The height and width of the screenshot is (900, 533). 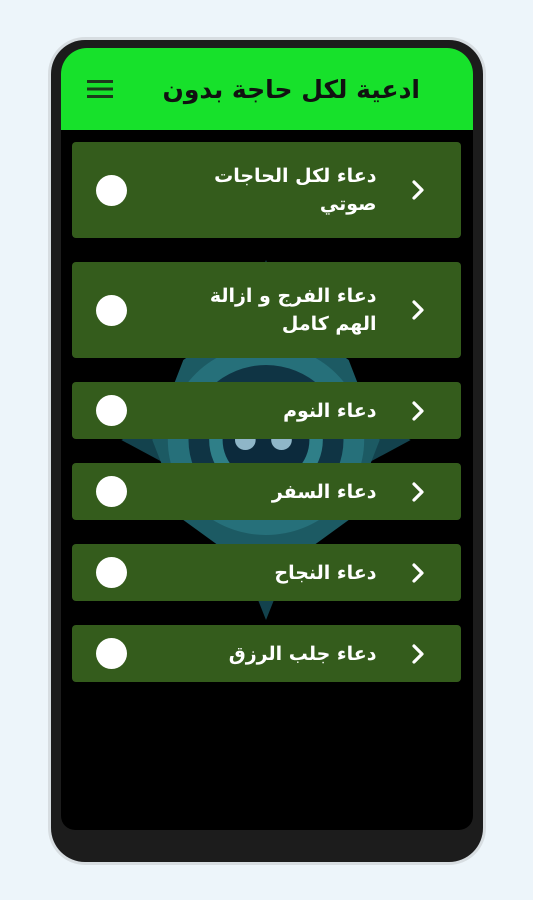 I want to click on list-item: دعاء جلب الرزق, so click(x=266, y=653).